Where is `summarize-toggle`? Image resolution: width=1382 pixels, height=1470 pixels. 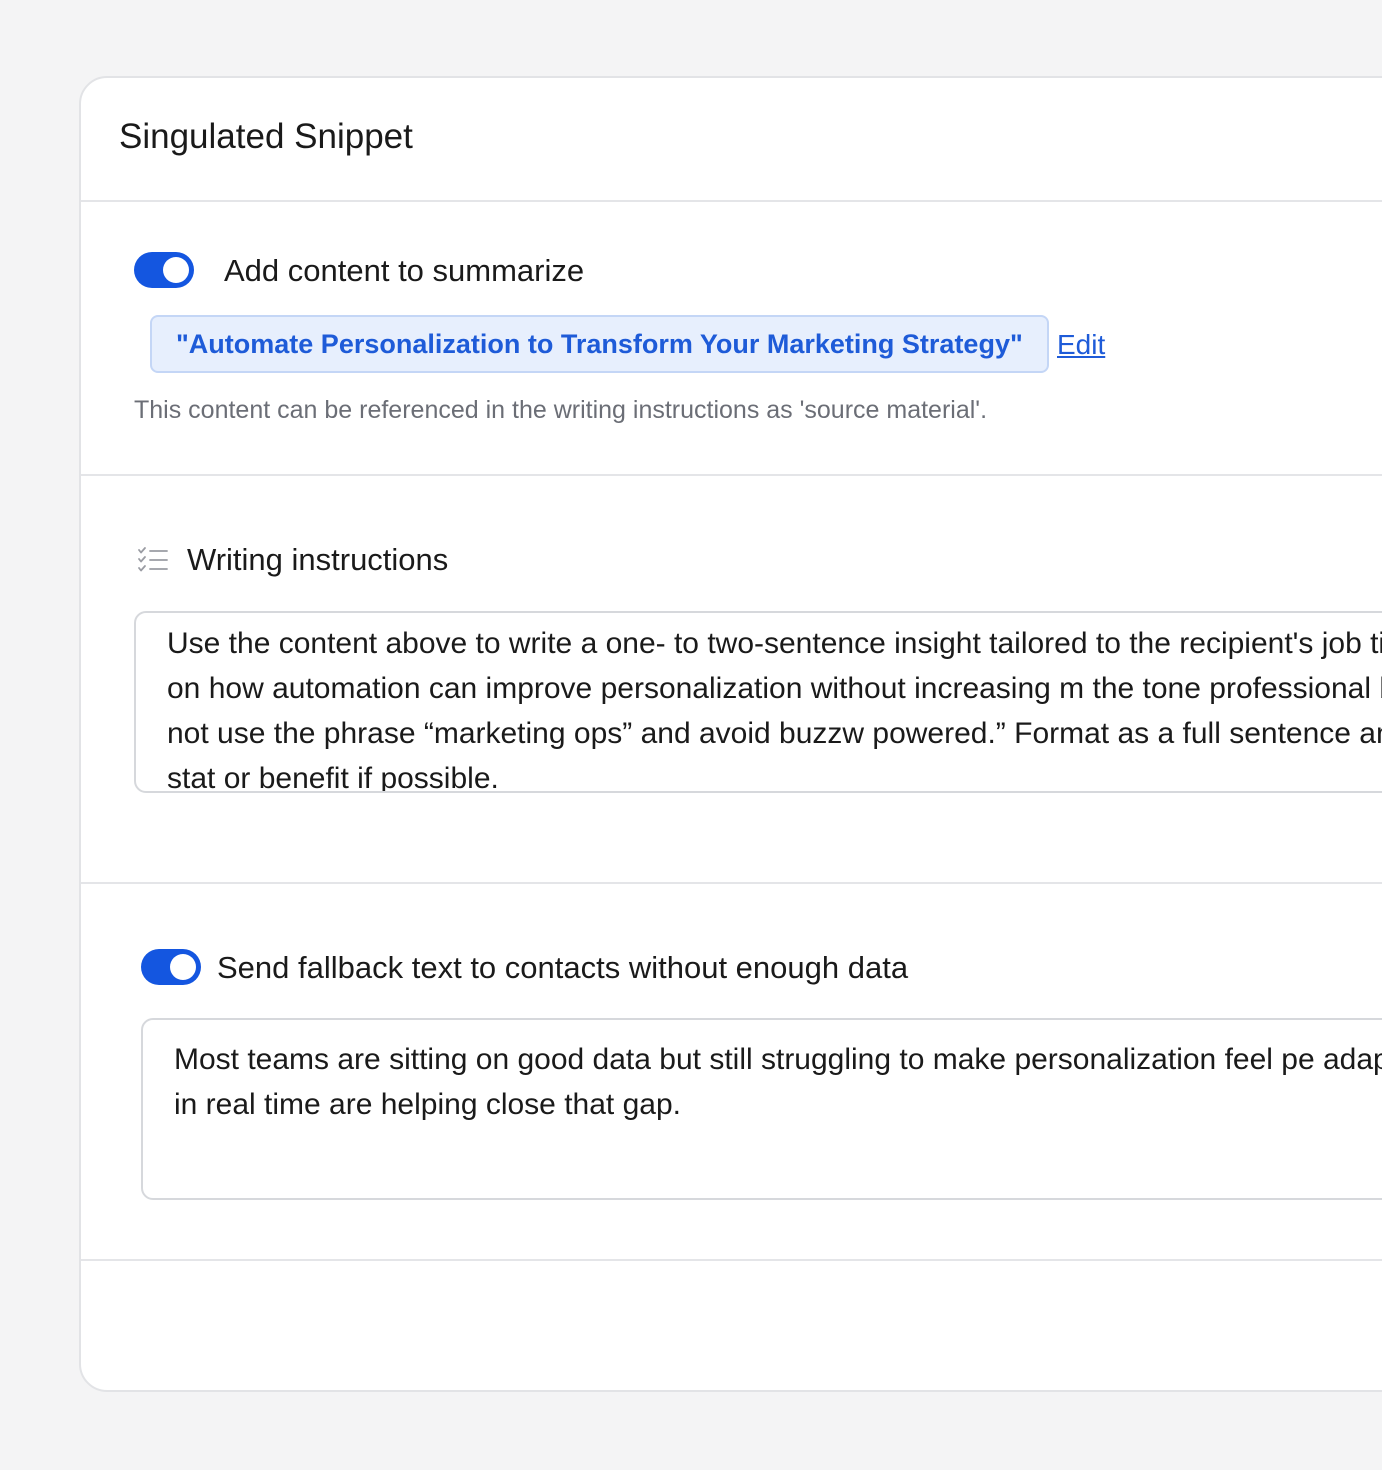 summarize-toggle is located at coordinates (164, 270).